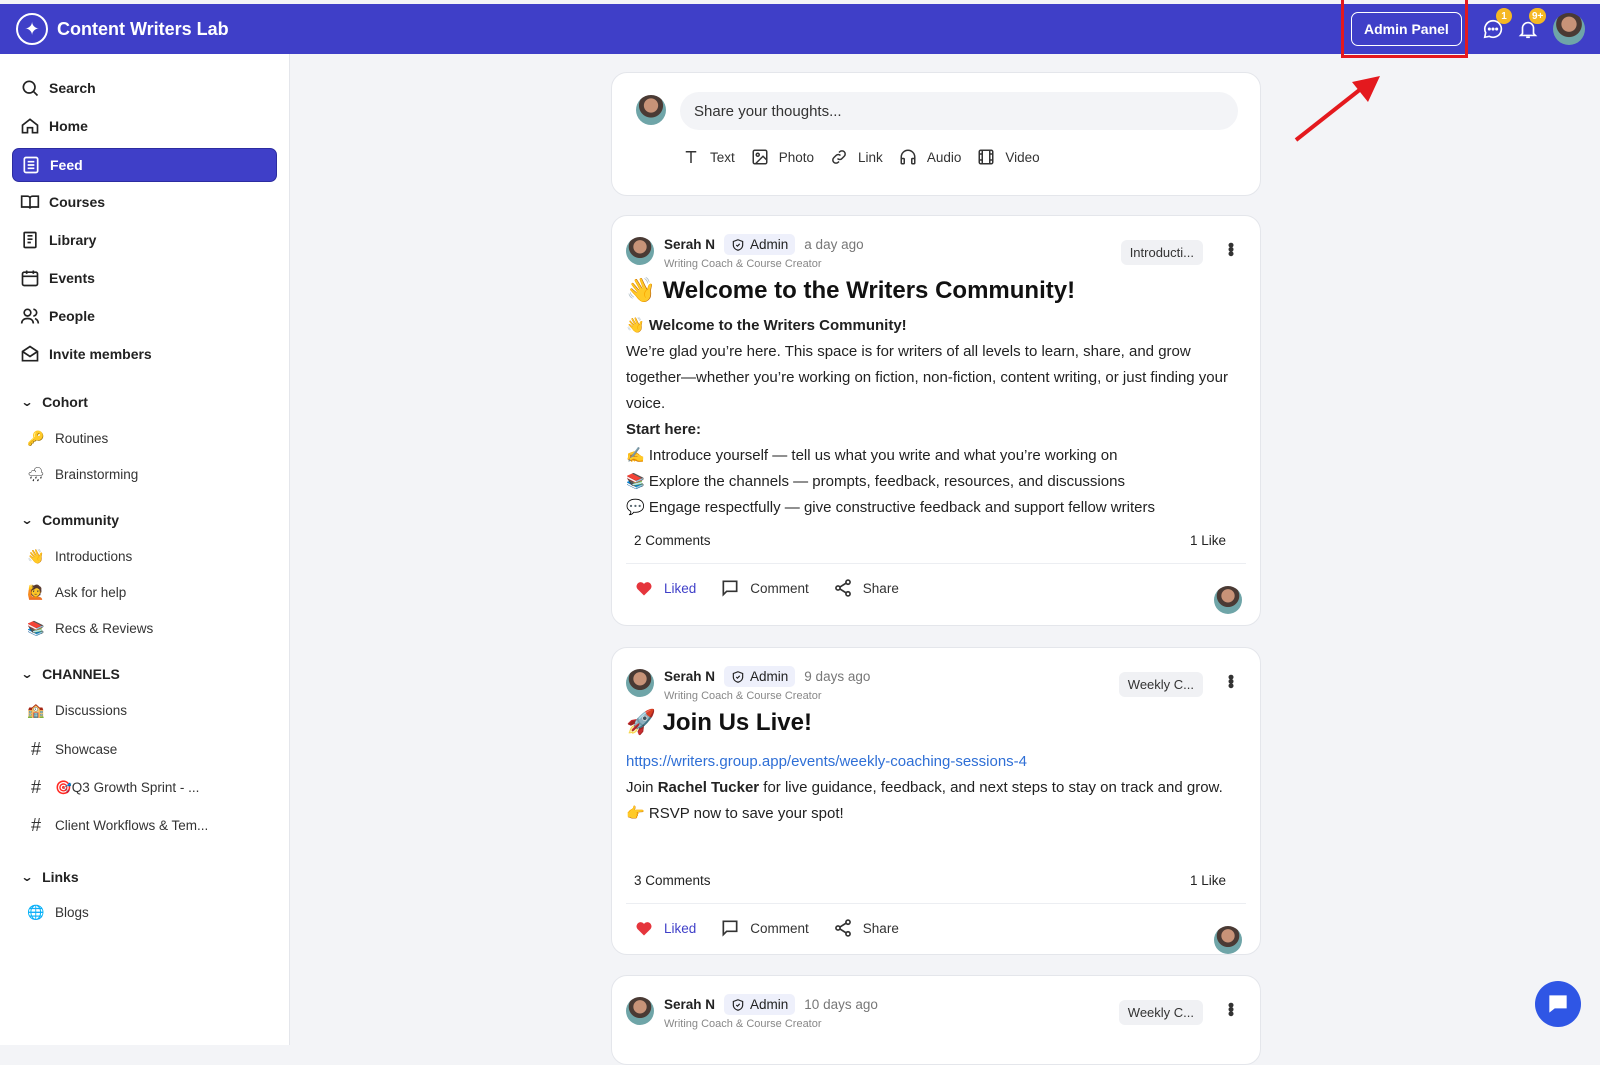  What do you see at coordinates (144, 278) in the screenshot?
I see `nav-events: Events` at bounding box center [144, 278].